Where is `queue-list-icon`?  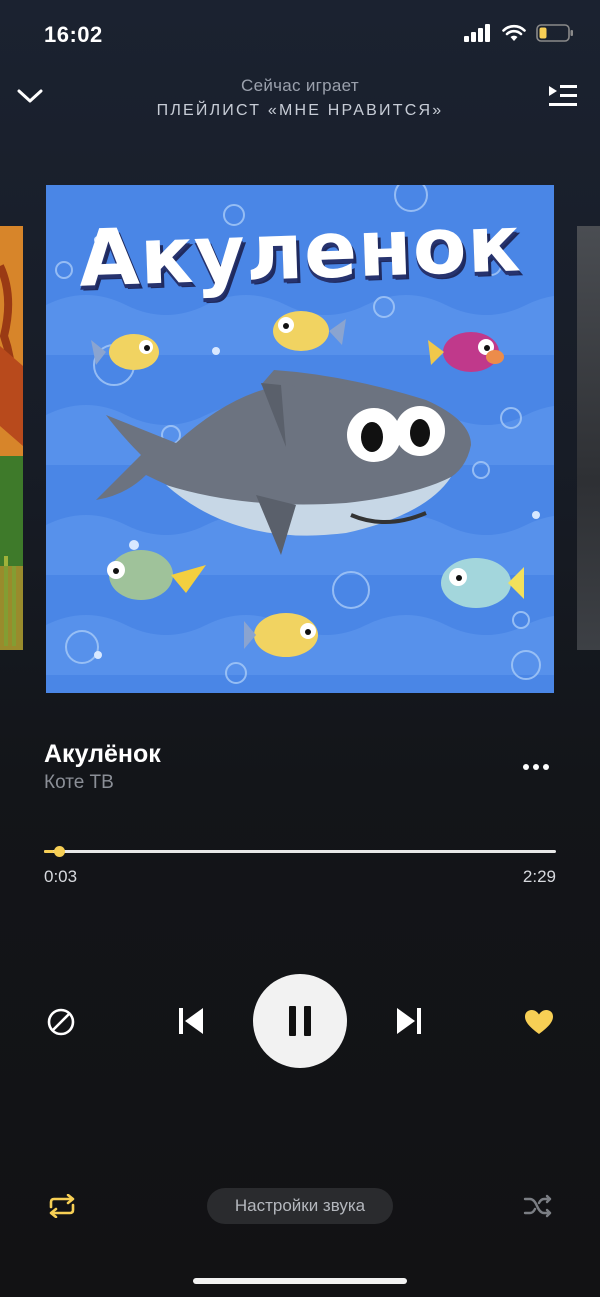 queue-list-icon is located at coordinates (563, 95).